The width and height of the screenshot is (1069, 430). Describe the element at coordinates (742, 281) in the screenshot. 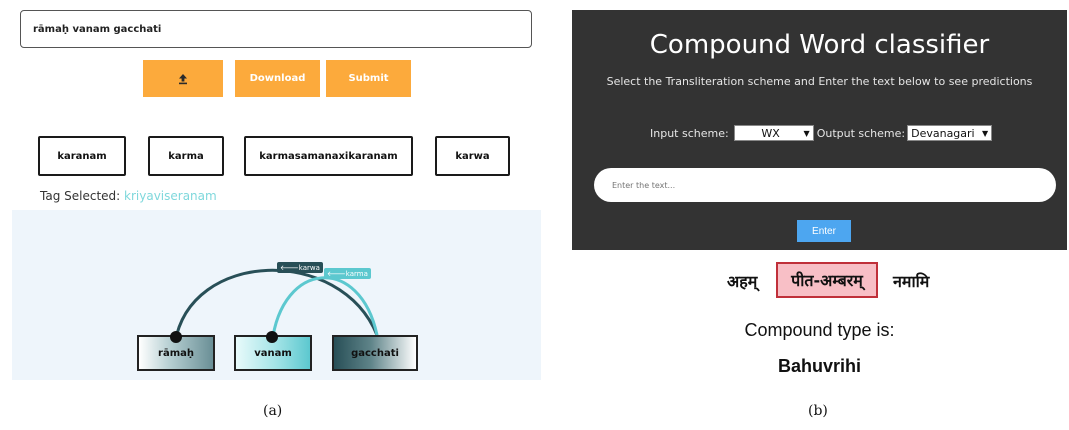

I see `sentence-word-1: अहम्` at that location.